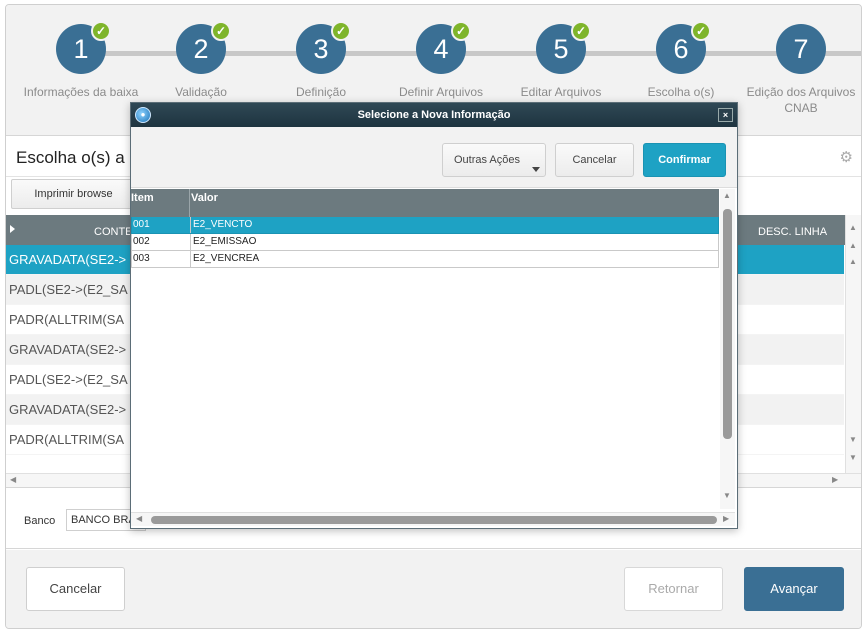 This screenshot has height=632, width=865. I want to click on item-cell: 003, so click(161, 259).